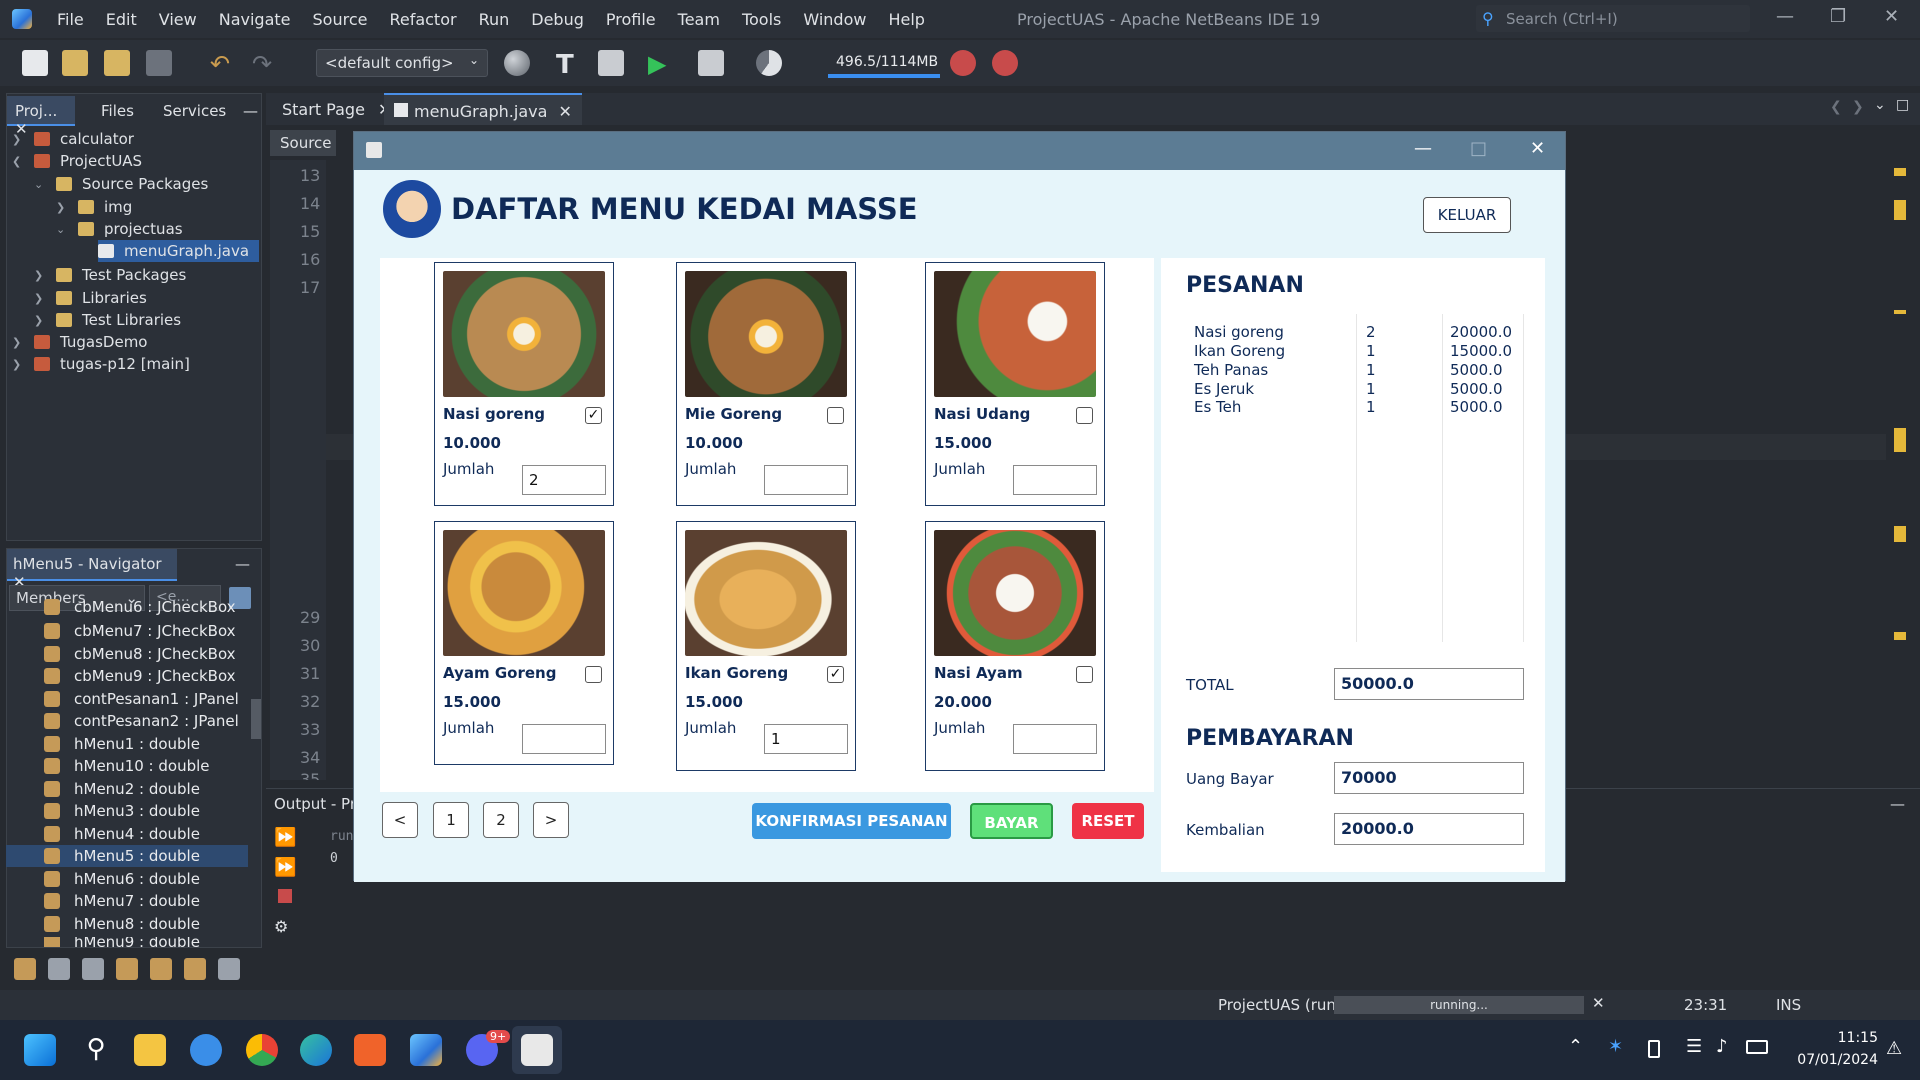 The width and height of the screenshot is (1920, 1080). Describe the element at coordinates (483, 109) in the screenshot. I see `tab-menugraph: menuGraph.java ✕` at that location.